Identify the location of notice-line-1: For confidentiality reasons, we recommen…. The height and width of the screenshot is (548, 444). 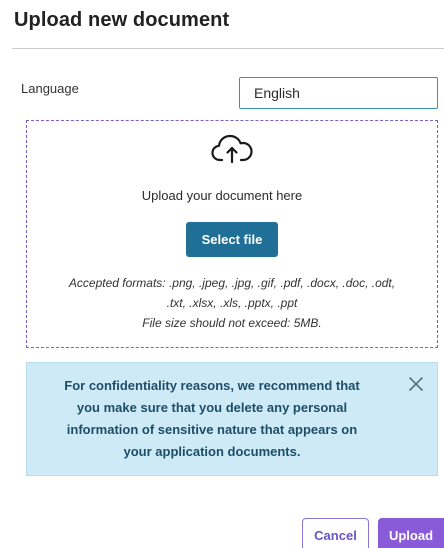
(212, 385).